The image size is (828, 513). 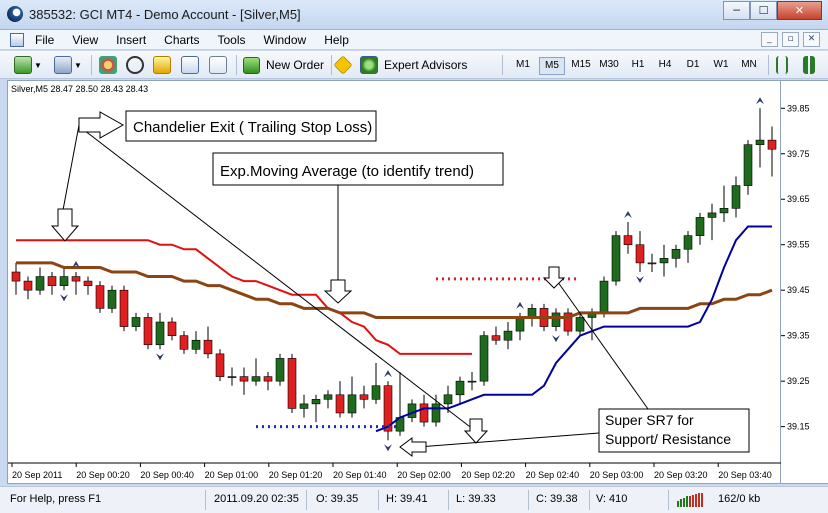 What do you see at coordinates (809, 65) in the screenshot?
I see `candlestick-button` at bounding box center [809, 65].